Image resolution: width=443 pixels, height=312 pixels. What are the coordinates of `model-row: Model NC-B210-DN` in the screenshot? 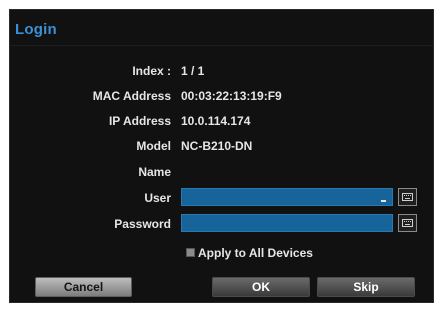 It's located at (222, 146).